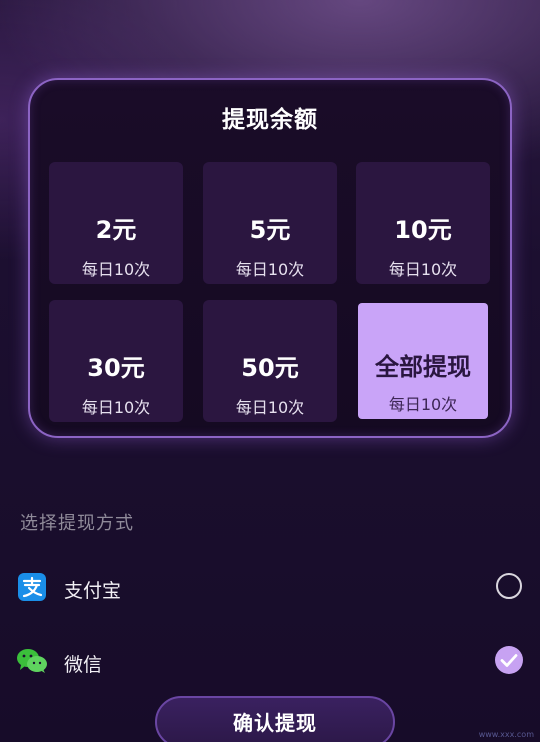 This screenshot has height=742, width=540. I want to click on amount-option-all: 全部提现 每日10次, so click(423, 361).